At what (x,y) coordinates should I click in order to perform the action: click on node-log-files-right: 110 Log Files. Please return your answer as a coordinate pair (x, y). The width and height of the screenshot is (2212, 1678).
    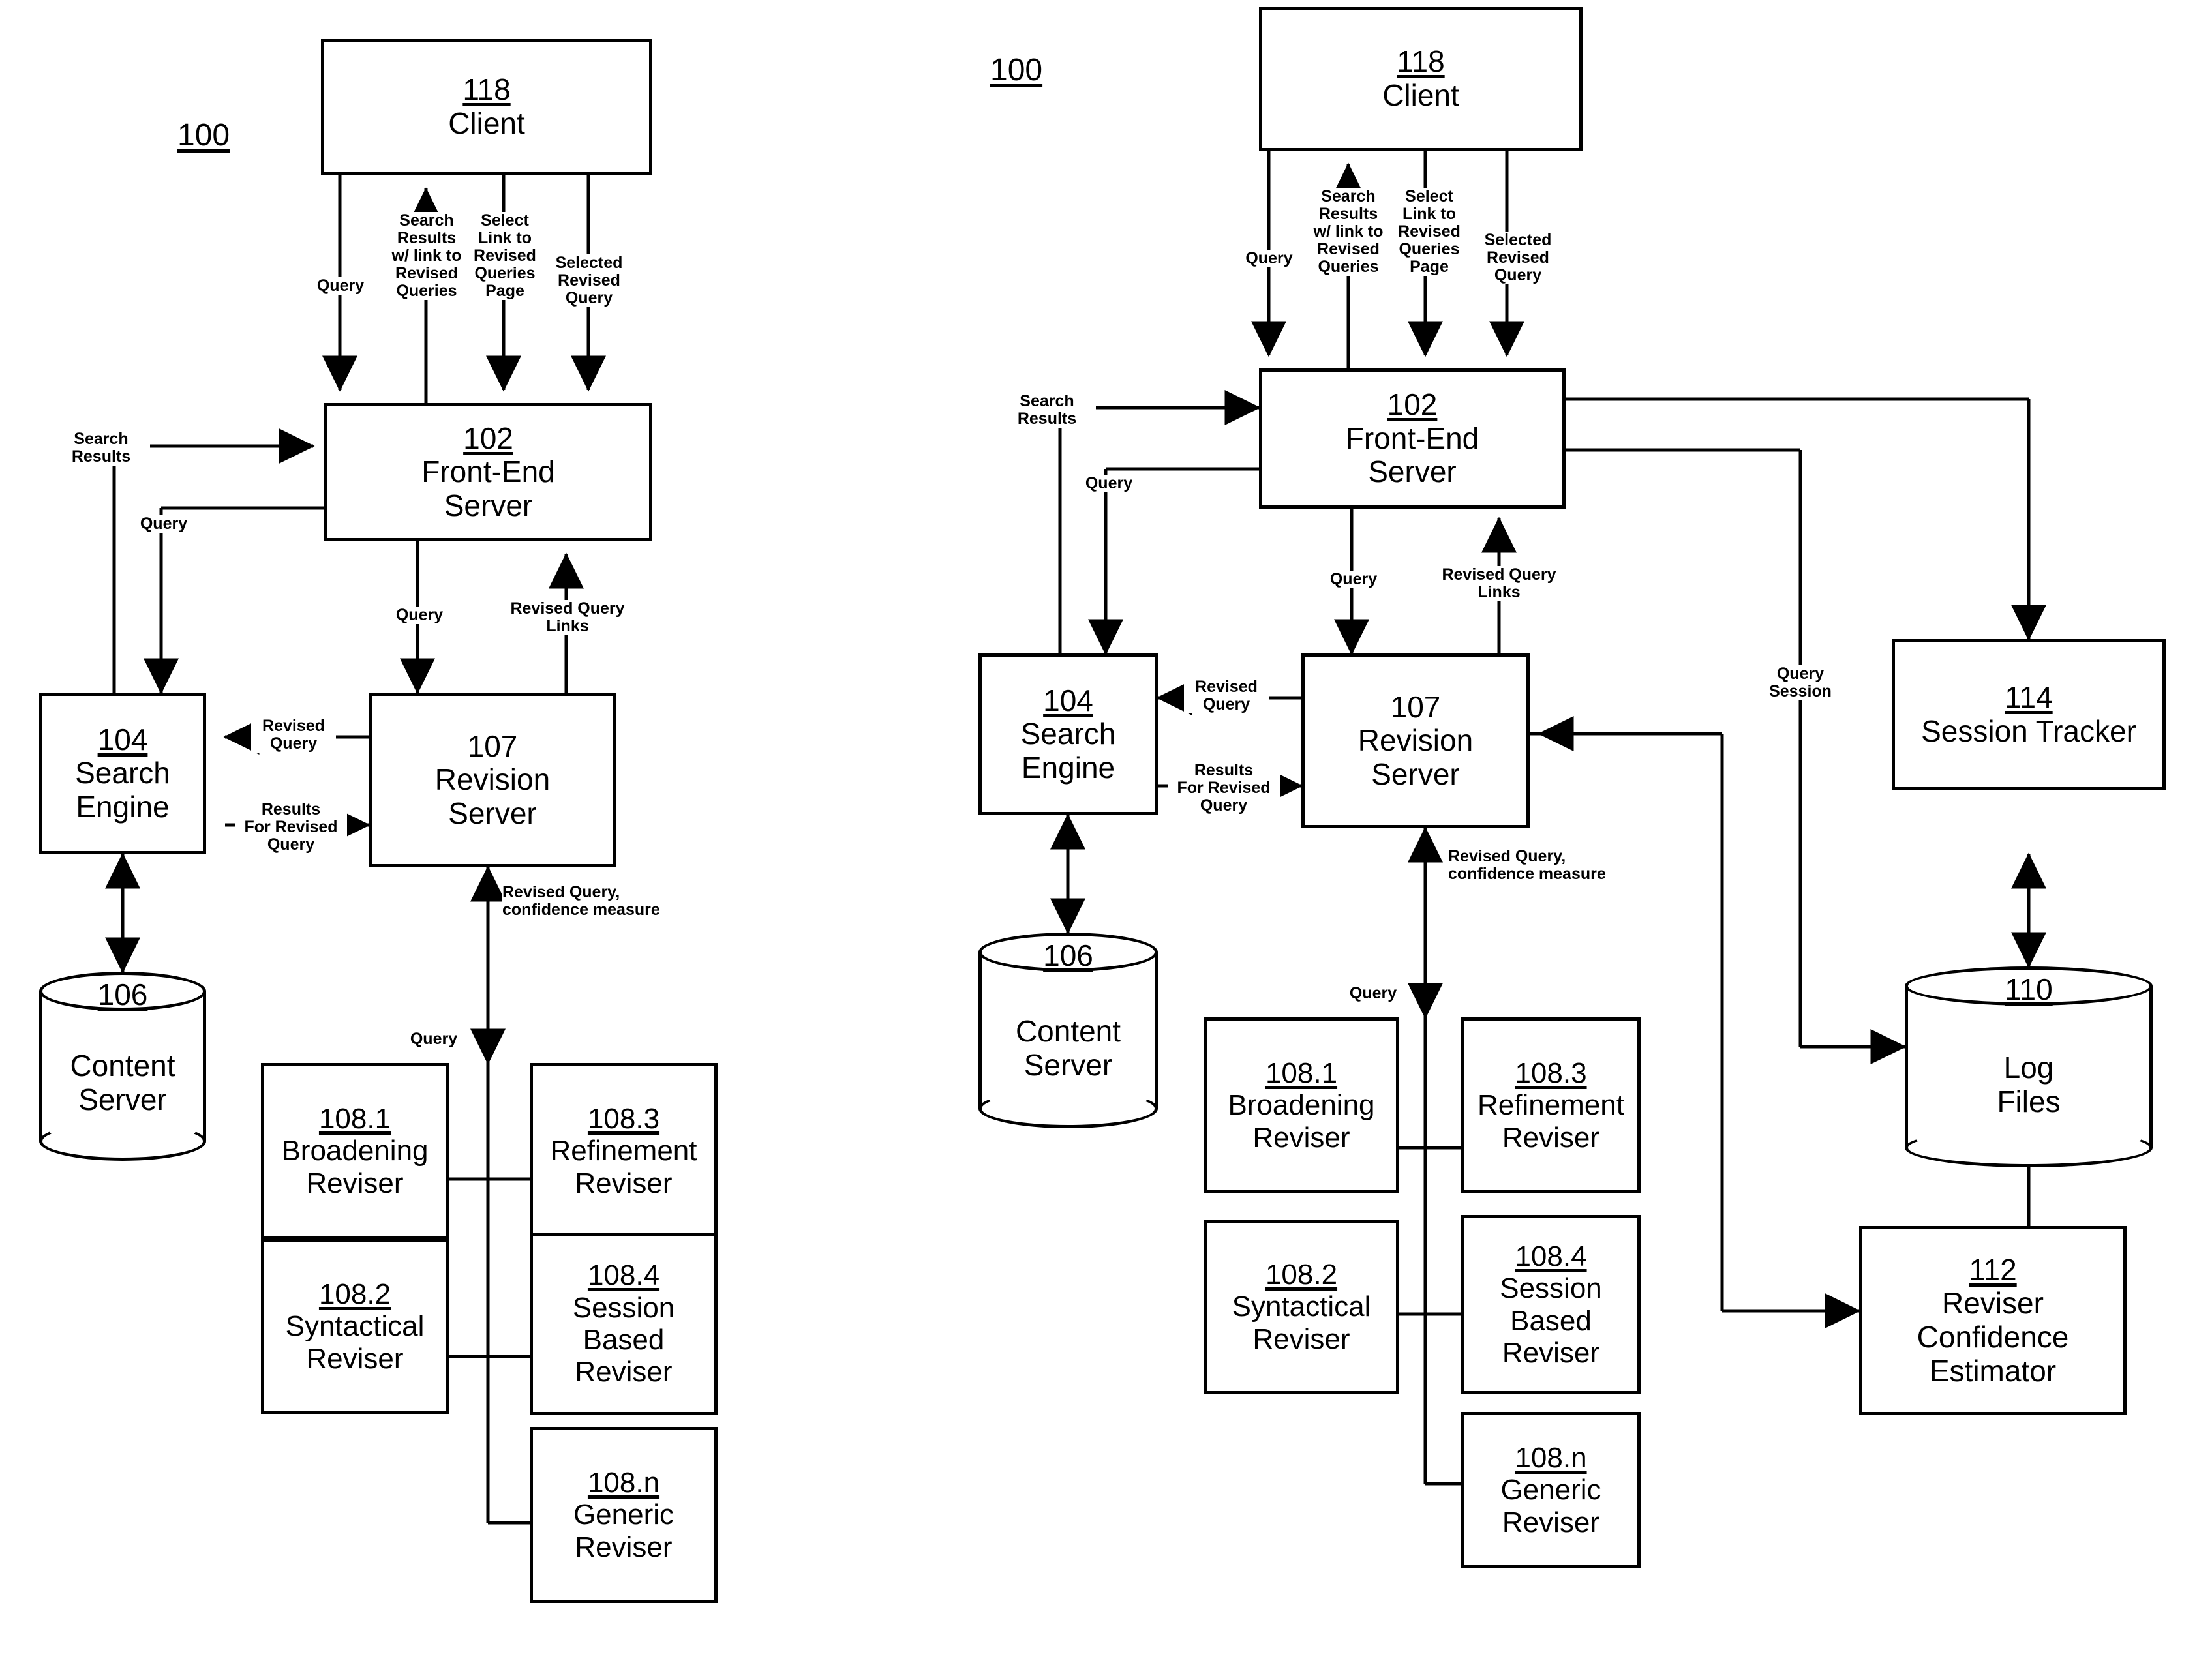
    Looking at the image, I should click on (2029, 1066).